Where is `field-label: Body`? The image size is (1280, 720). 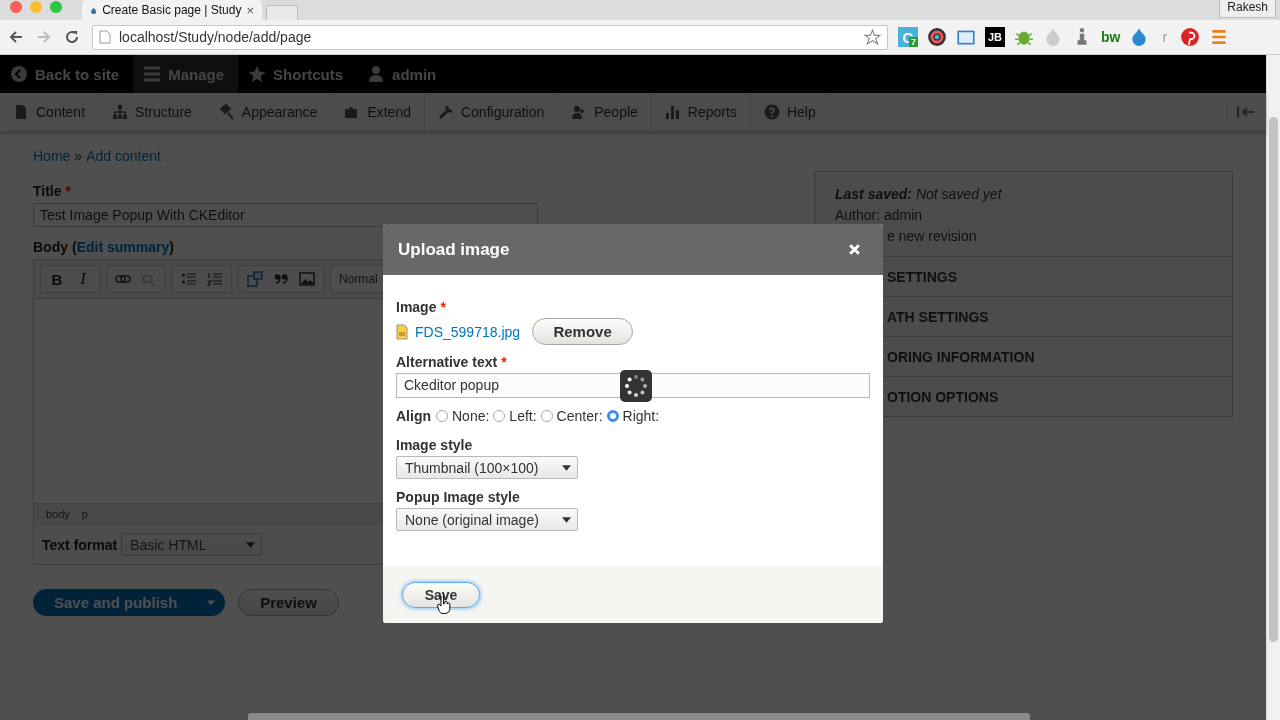
field-label: Body is located at coordinates (50, 247).